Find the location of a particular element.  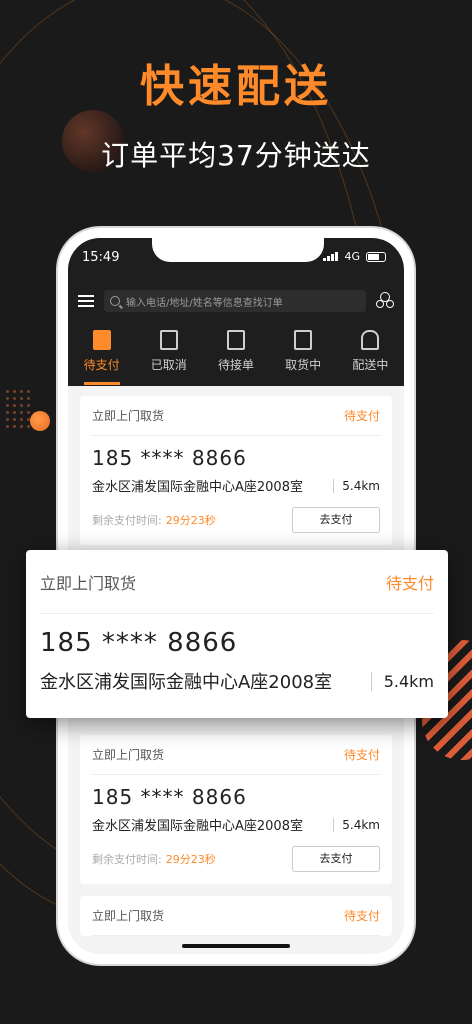

user-icon is located at coordinates (385, 301).